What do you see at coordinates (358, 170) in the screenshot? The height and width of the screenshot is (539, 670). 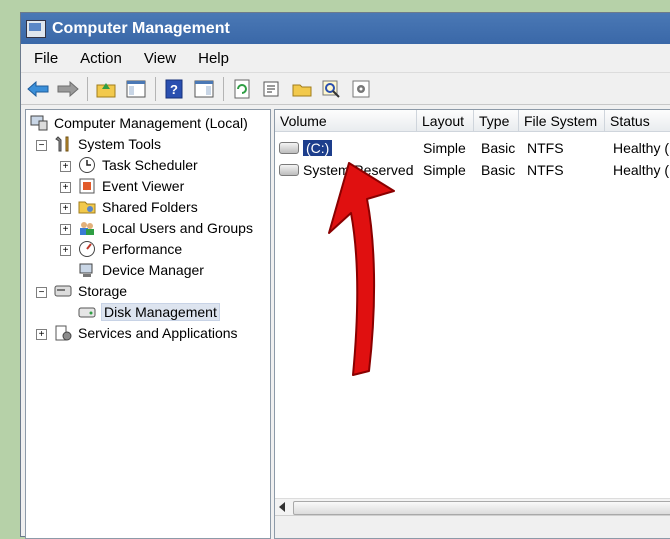 I see `volume-name: System Reserved` at bounding box center [358, 170].